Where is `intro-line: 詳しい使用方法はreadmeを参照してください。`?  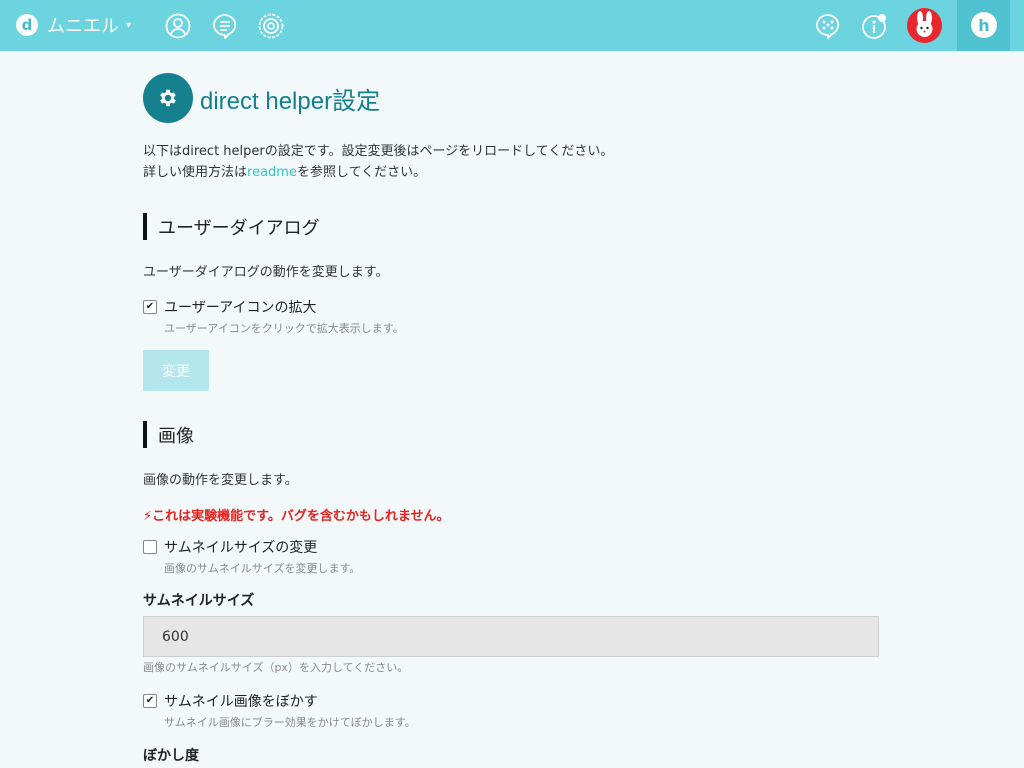
intro-line: 詳しい使用方法はreadmeを参照してください。 is located at coordinates (378, 172).